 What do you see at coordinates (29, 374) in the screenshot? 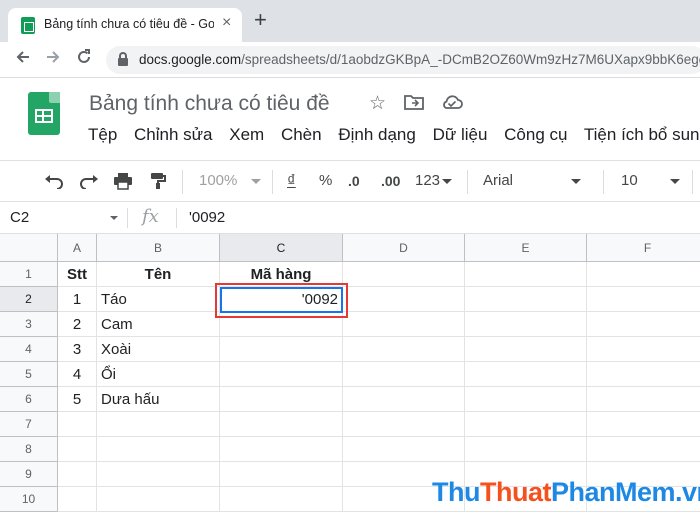
I see `row-header-5: 5` at bounding box center [29, 374].